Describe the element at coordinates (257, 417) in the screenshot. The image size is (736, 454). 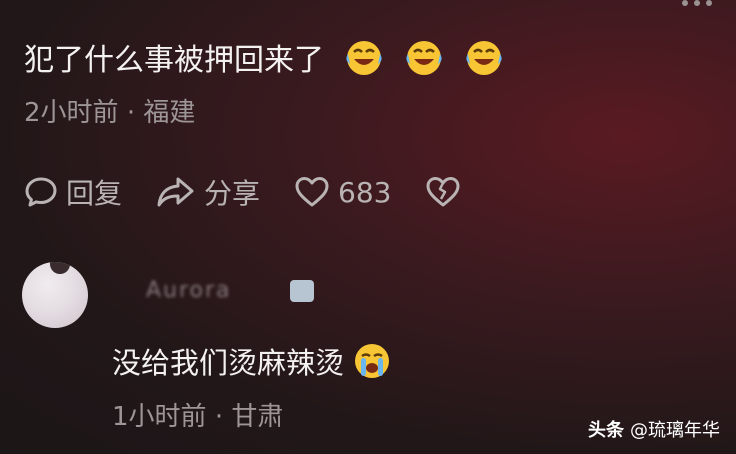
I see `reply-location: 甘肃` at that location.